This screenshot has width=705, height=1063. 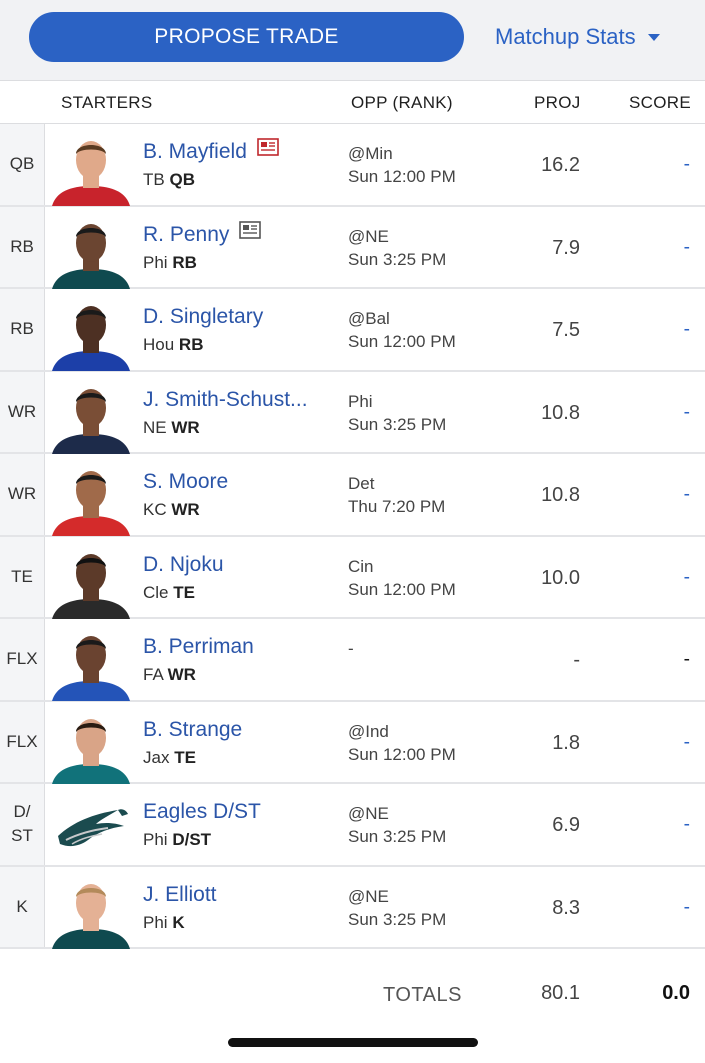 What do you see at coordinates (22, 906) in the screenshot?
I see `roster-slot: K` at bounding box center [22, 906].